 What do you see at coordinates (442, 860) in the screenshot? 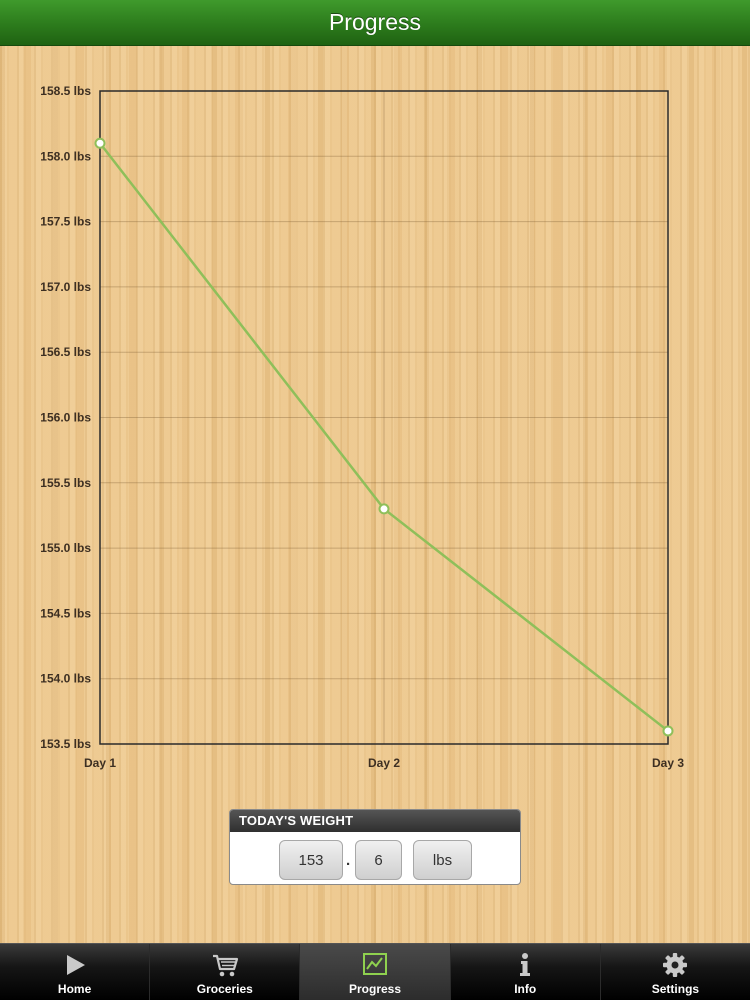
I see `weight-unit-picker: lbs` at bounding box center [442, 860].